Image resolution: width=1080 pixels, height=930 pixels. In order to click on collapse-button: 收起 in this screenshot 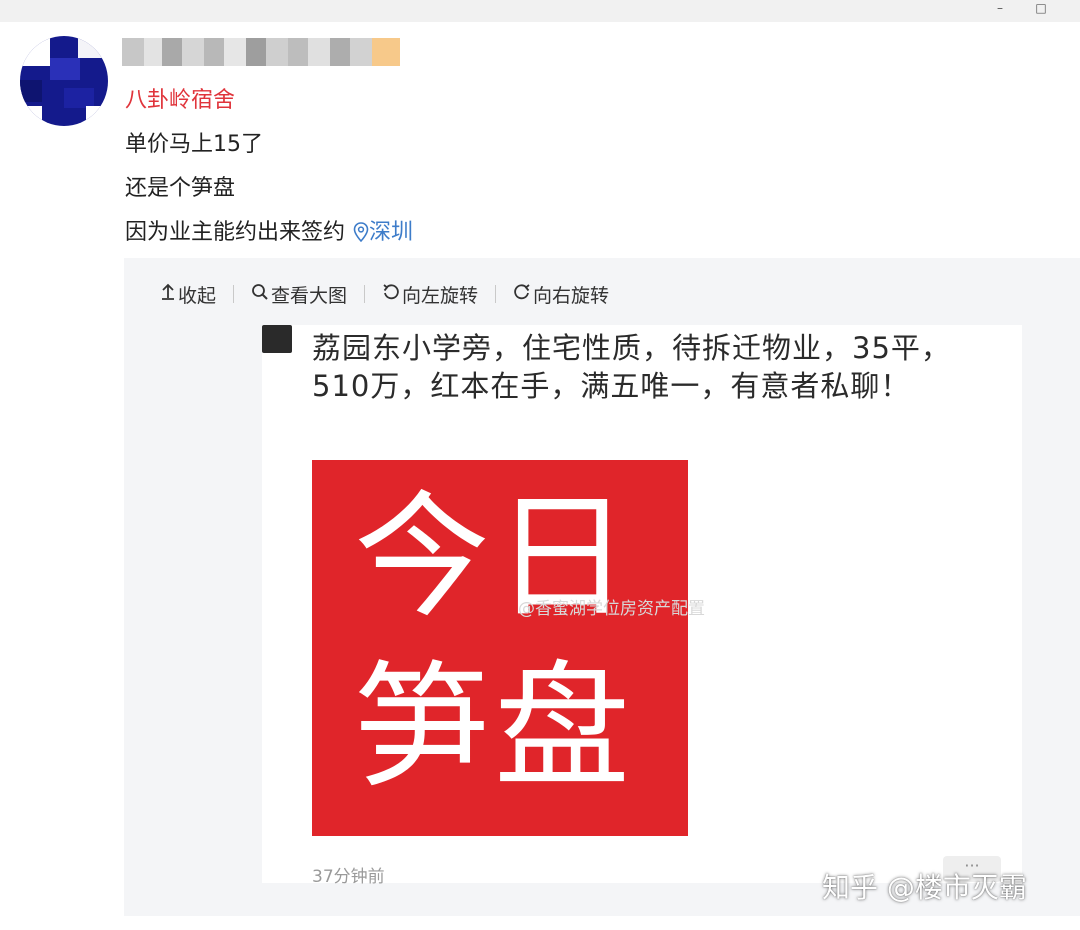, I will do `click(188, 294)`.